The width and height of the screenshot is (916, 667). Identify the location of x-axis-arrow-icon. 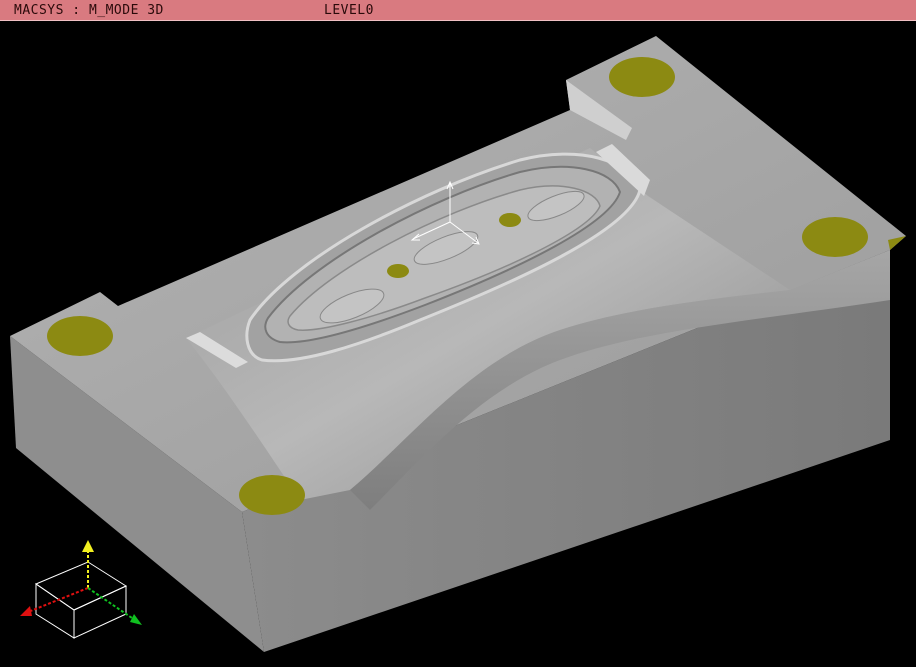
(54, 601).